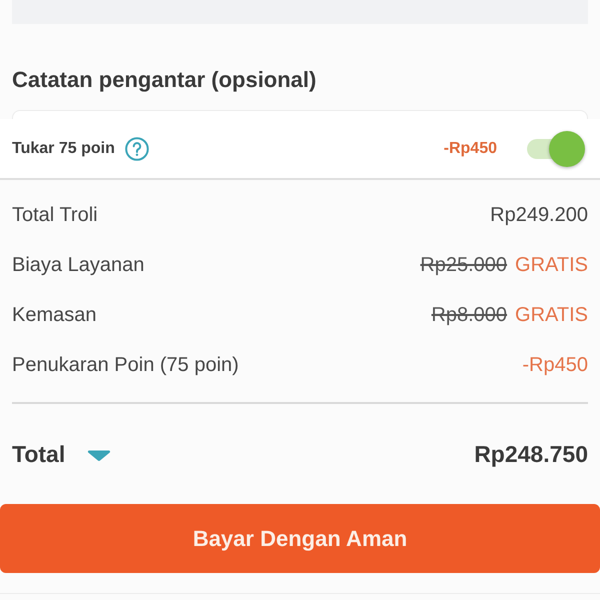 This screenshot has height=600, width=600. I want to click on total-value: Rp248.750, so click(531, 454).